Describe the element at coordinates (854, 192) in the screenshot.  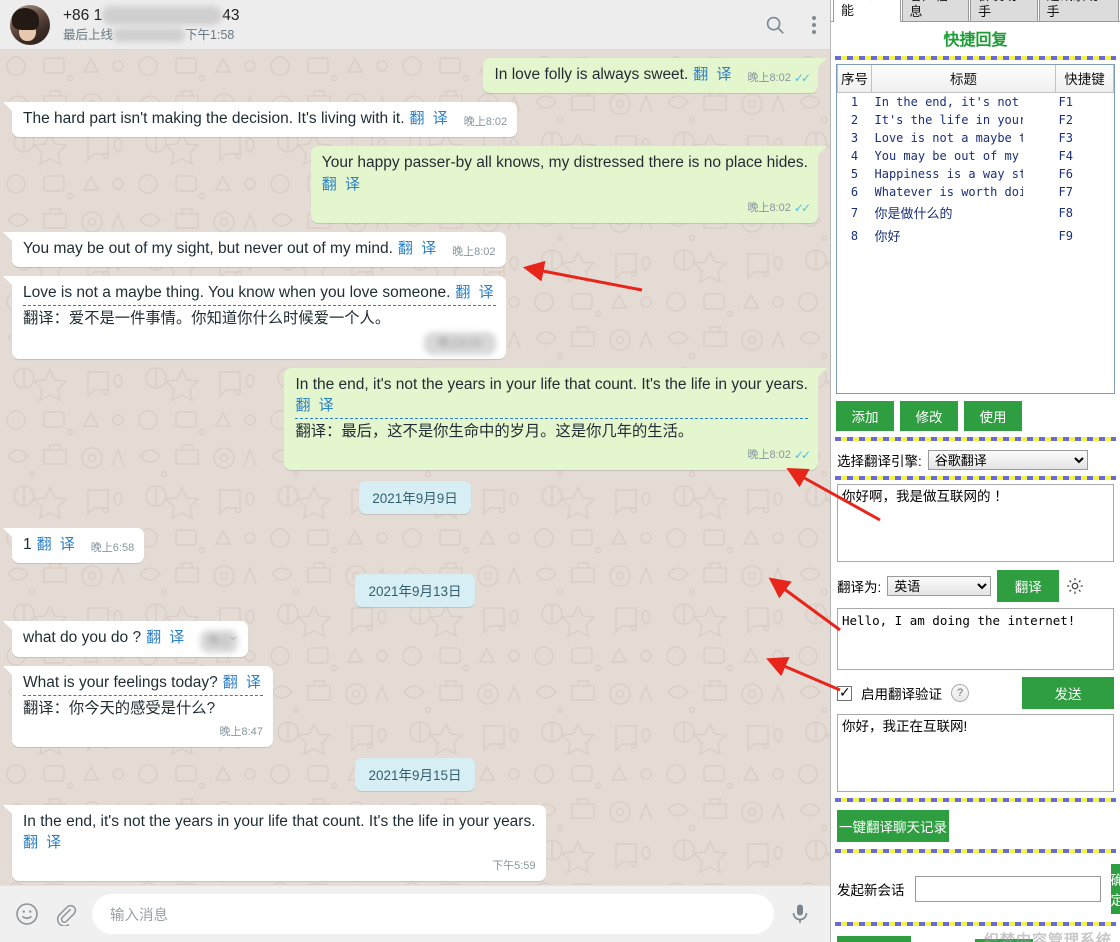
I see `cell-no: 6` at that location.